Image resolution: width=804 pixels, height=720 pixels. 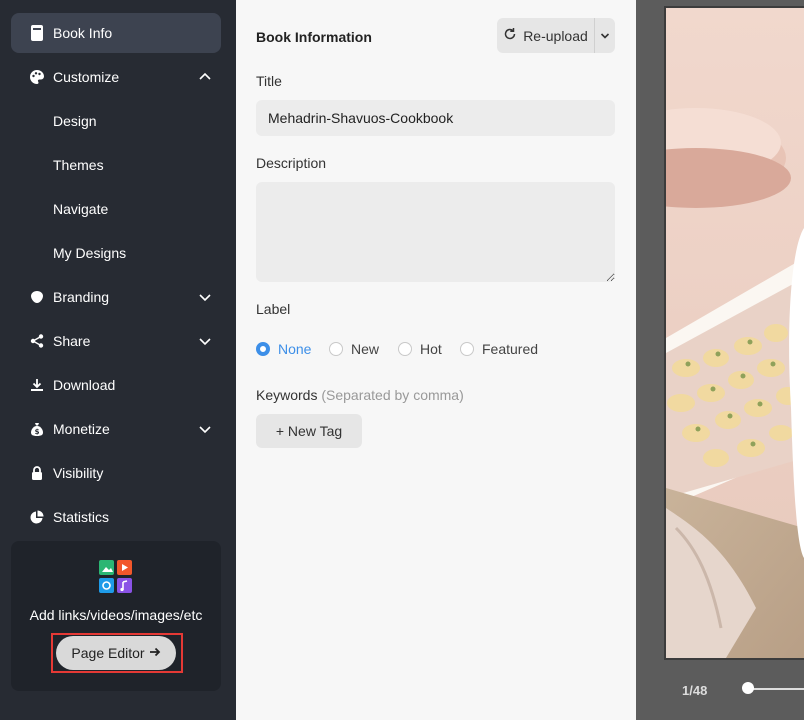 What do you see at coordinates (37, 473) in the screenshot?
I see `lock-icon` at bounding box center [37, 473].